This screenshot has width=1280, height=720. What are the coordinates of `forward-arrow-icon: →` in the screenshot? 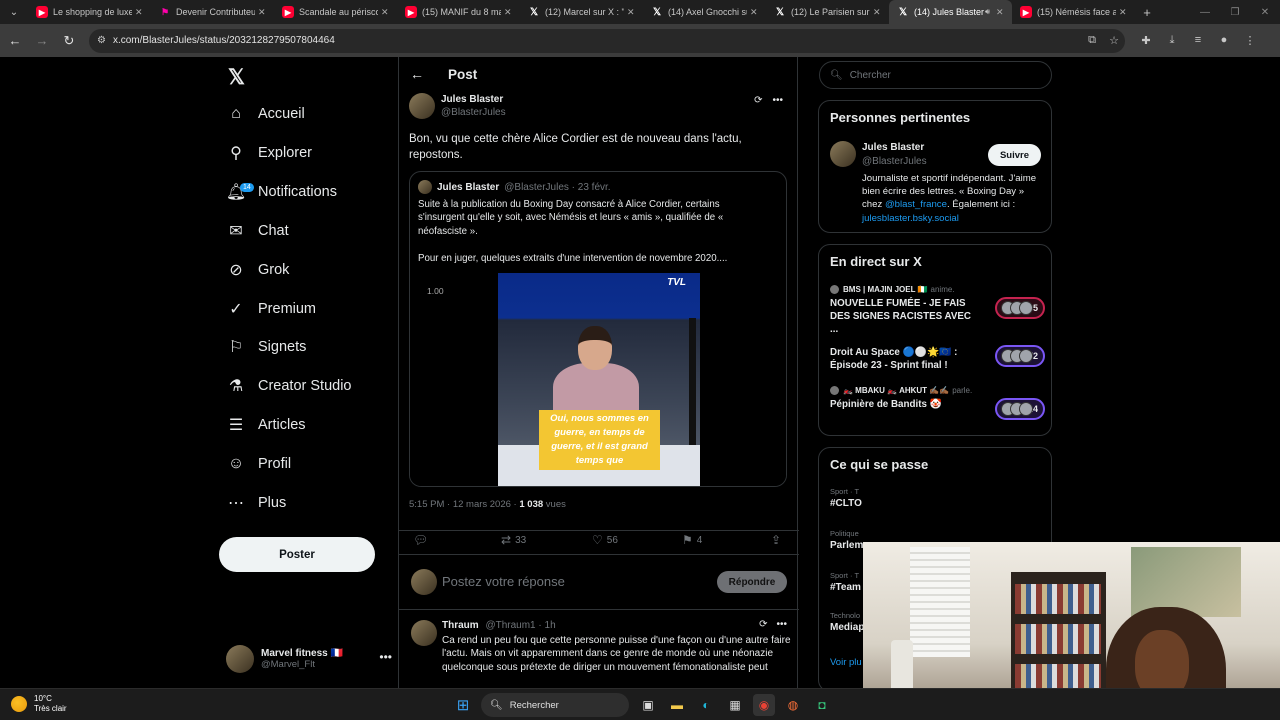 It's located at (42, 41).